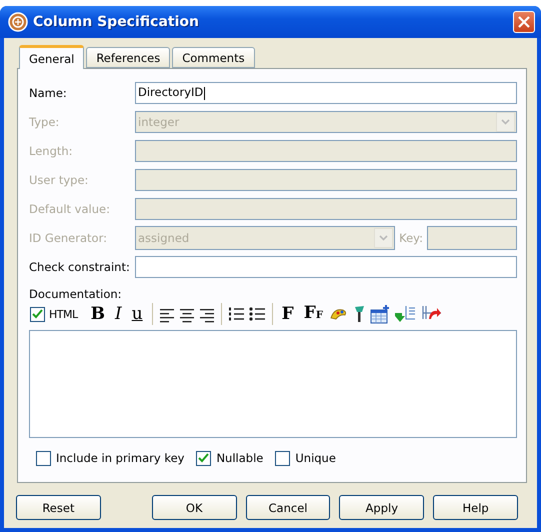  I want to click on text-cursor, so click(205, 93).